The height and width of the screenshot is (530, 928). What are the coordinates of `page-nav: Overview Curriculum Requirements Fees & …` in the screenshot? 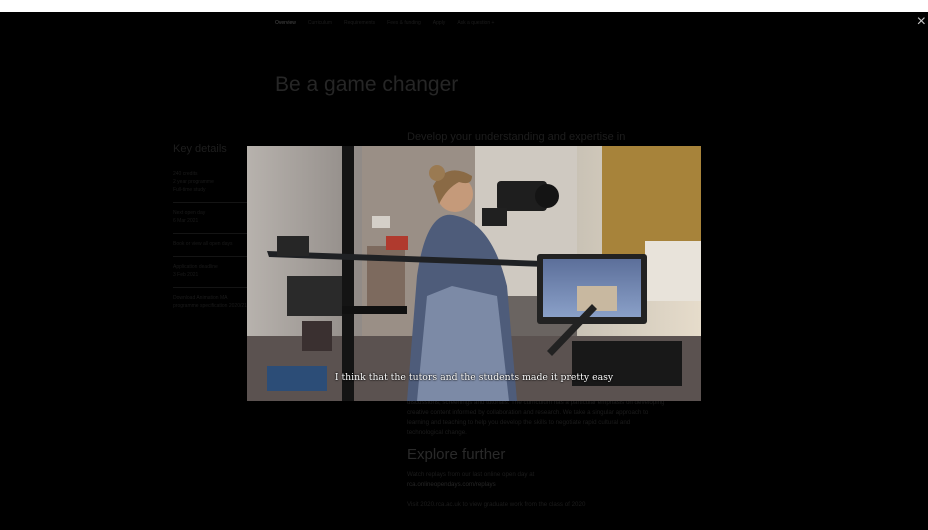 It's located at (384, 23).